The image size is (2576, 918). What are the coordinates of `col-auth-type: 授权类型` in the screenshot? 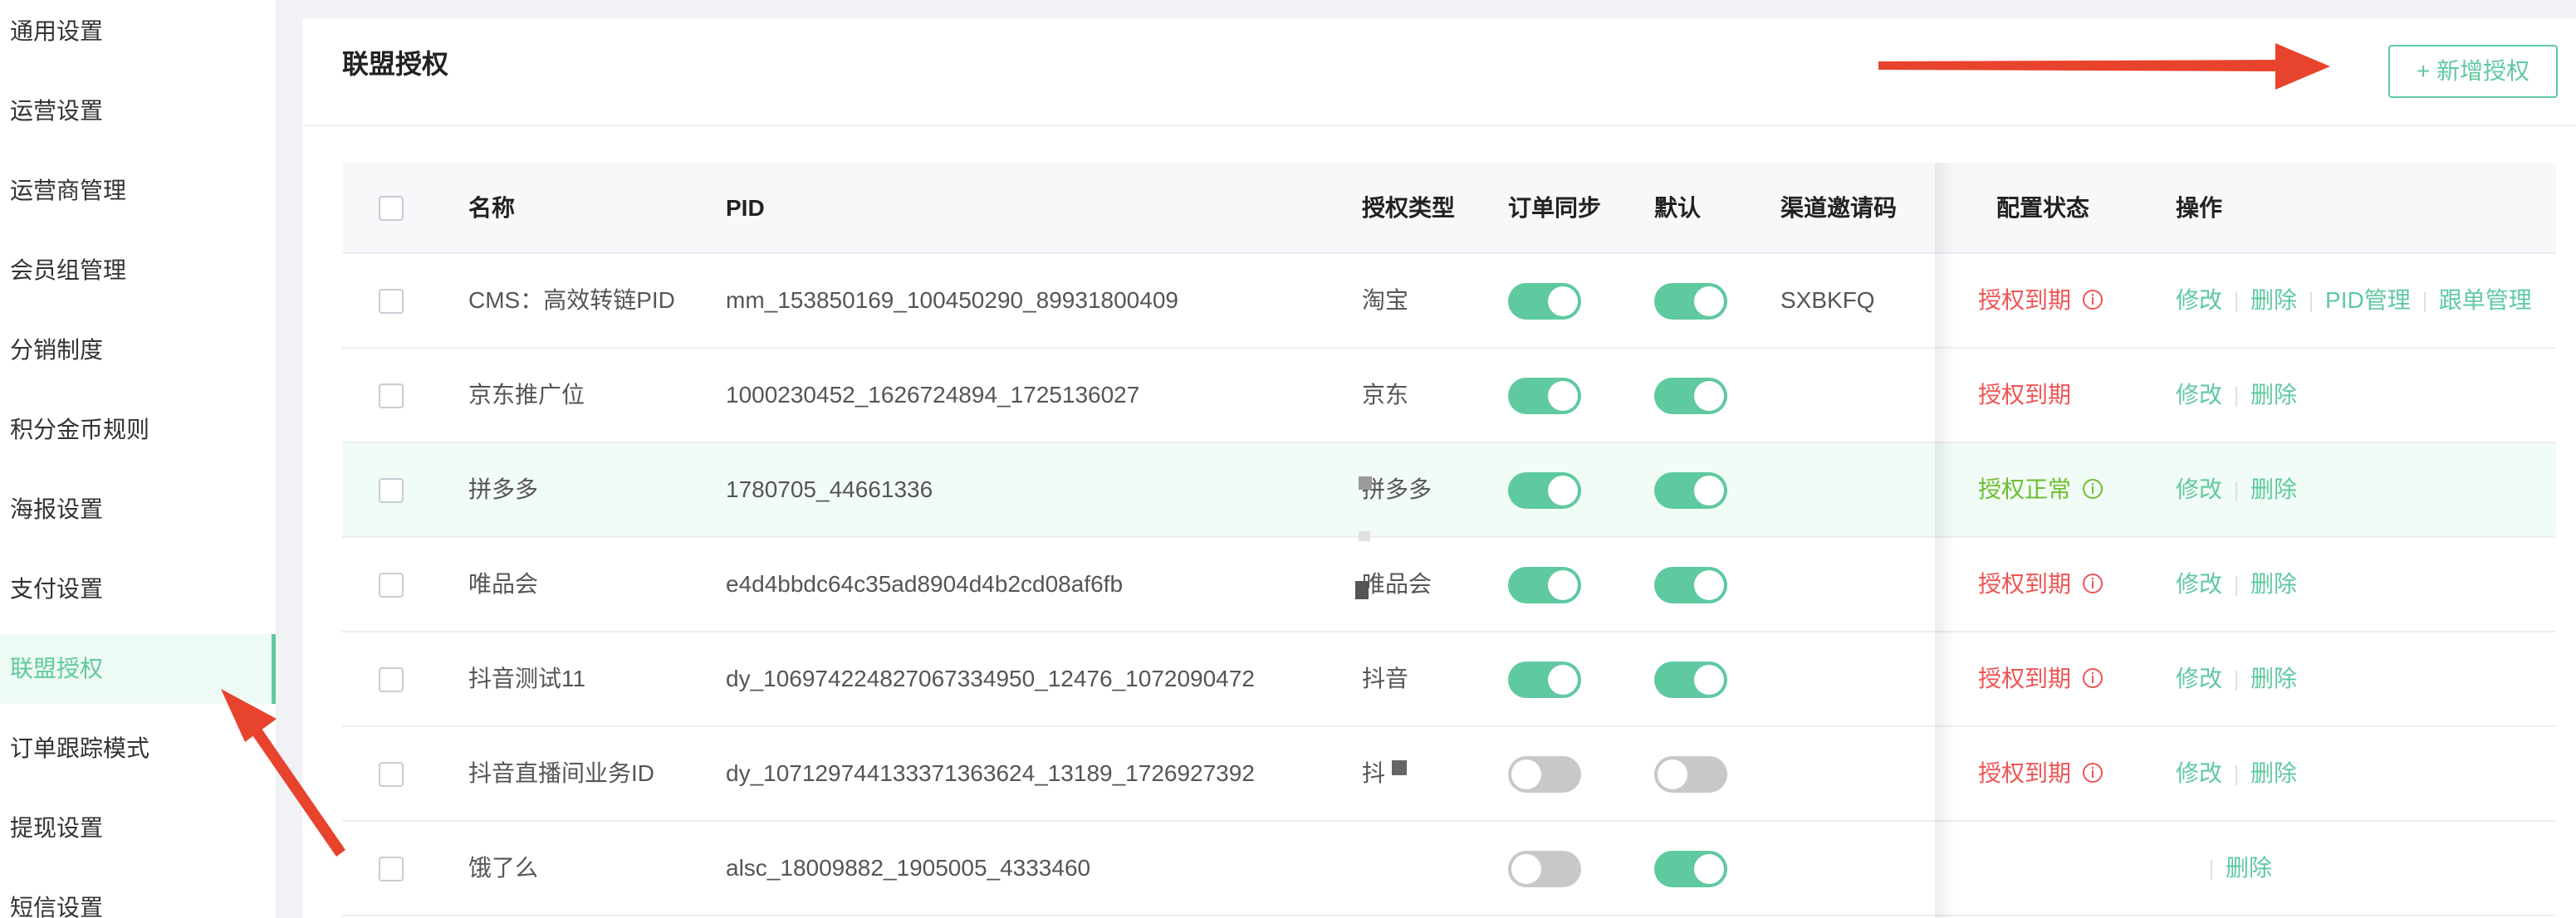 It's located at (1409, 208).